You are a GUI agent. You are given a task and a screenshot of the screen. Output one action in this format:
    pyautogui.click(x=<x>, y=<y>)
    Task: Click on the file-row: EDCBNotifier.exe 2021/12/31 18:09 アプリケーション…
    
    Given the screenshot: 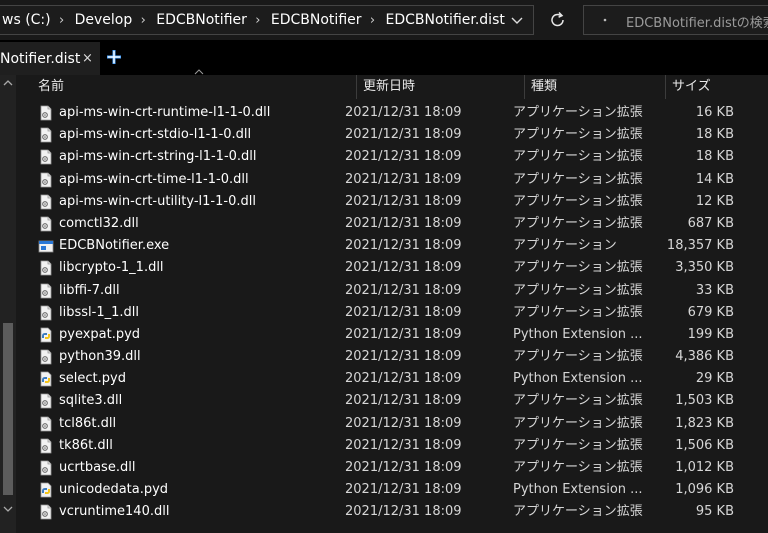 What is the action you would take?
    pyautogui.click(x=392, y=246)
    